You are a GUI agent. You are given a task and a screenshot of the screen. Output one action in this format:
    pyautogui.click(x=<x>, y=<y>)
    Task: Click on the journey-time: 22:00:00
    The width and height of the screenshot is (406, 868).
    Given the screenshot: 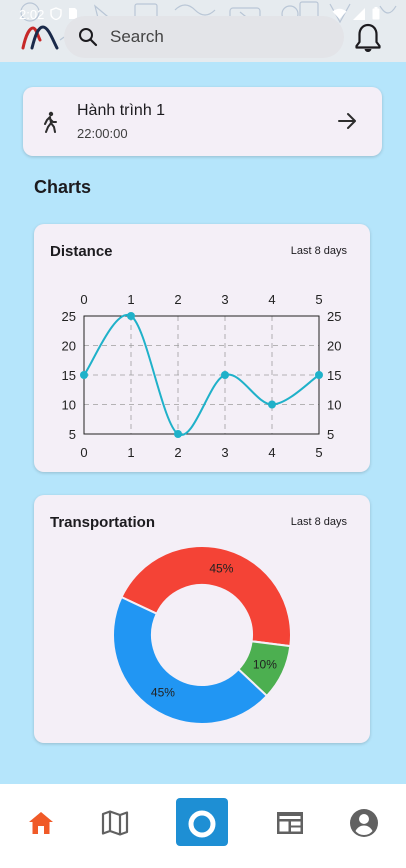 What is the action you would take?
    pyautogui.click(x=102, y=133)
    